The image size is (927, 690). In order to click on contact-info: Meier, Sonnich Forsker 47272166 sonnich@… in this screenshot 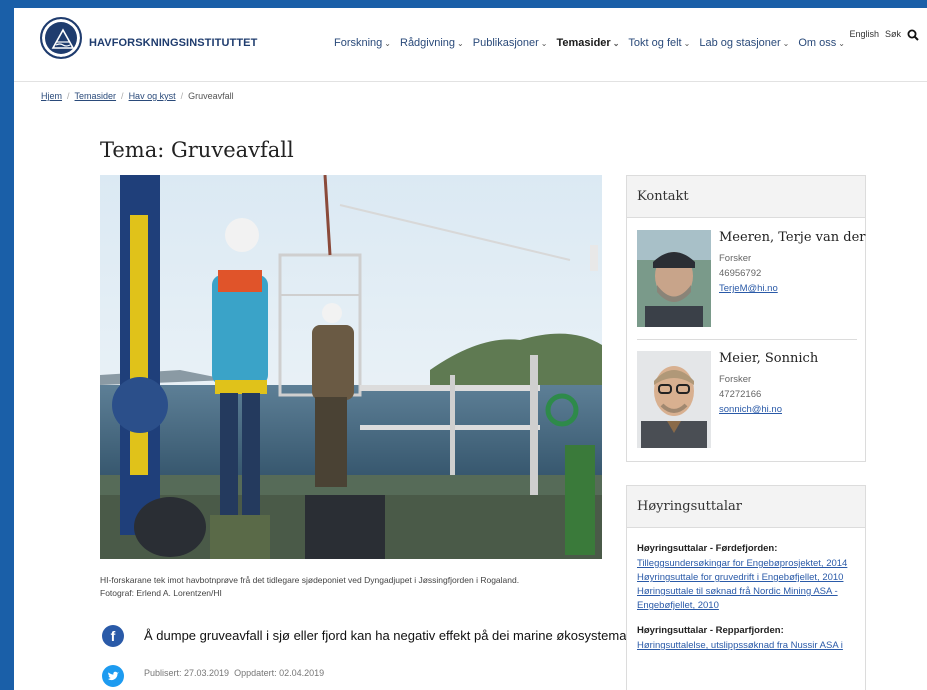, I will do `click(768, 384)`.